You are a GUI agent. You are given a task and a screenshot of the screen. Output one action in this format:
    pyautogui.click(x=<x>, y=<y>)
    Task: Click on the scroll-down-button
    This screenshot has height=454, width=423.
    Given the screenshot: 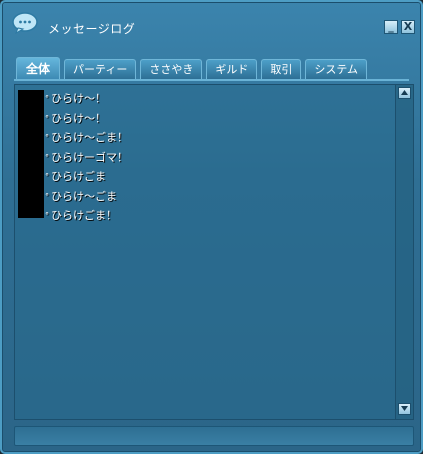 What is the action you would take?
    pyautogui.click(x=404, y=409)
    